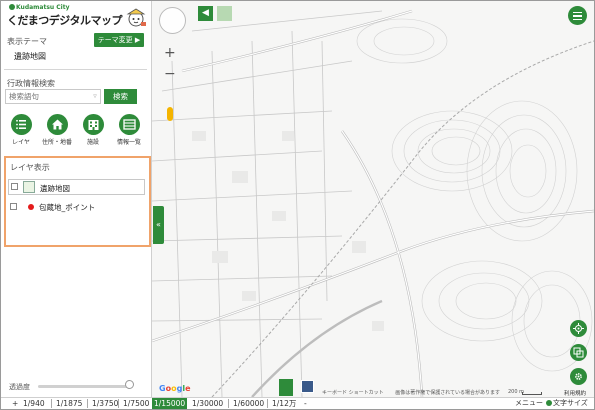  Describe the element at coordinates (92, 142) in the screenshot. I see `tool-label: 施設` at that location.